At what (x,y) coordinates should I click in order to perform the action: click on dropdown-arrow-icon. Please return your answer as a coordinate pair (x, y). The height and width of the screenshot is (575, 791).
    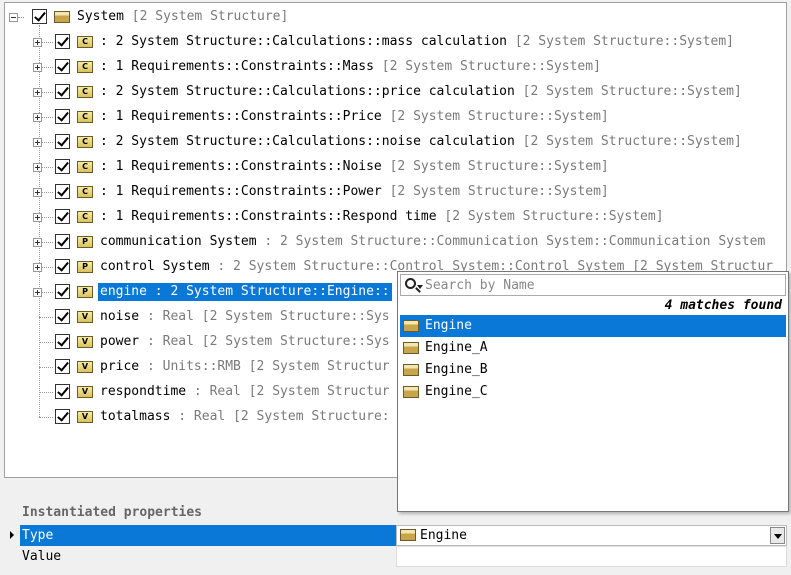
    Looking at the image, I should click on (777, 535).